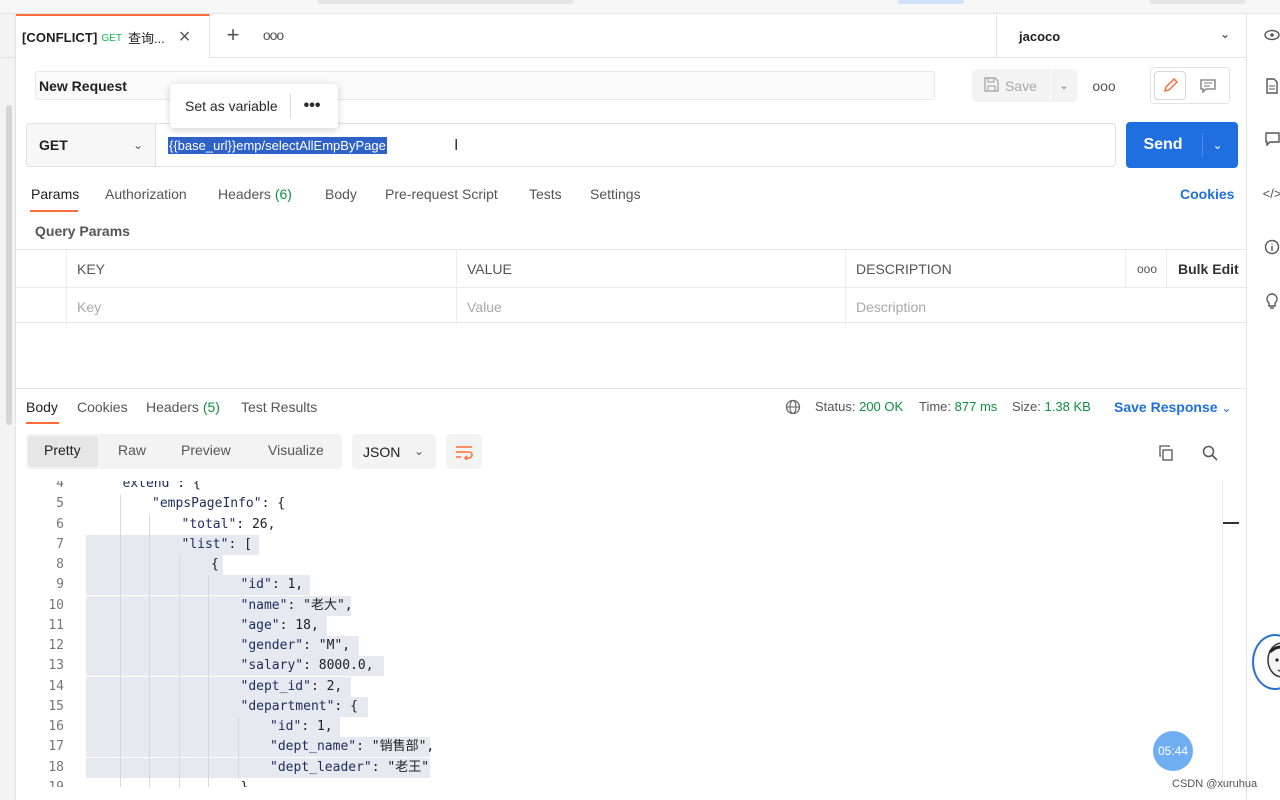 This screenshot has height=800, width=1280. Describe the element at coordinates (1170, 85) in the screenshot. I see `pencil-icon` at that location.